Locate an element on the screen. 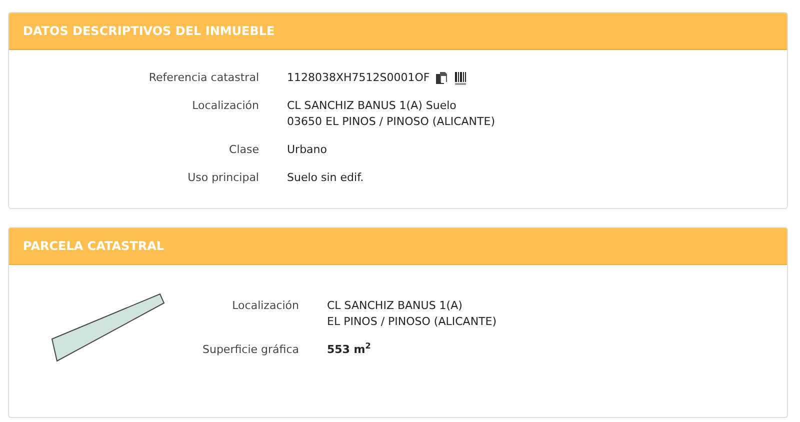  field-value: CL SANCHIZ BANUS 1(A) Suelo is located at coordinates (372, 106).